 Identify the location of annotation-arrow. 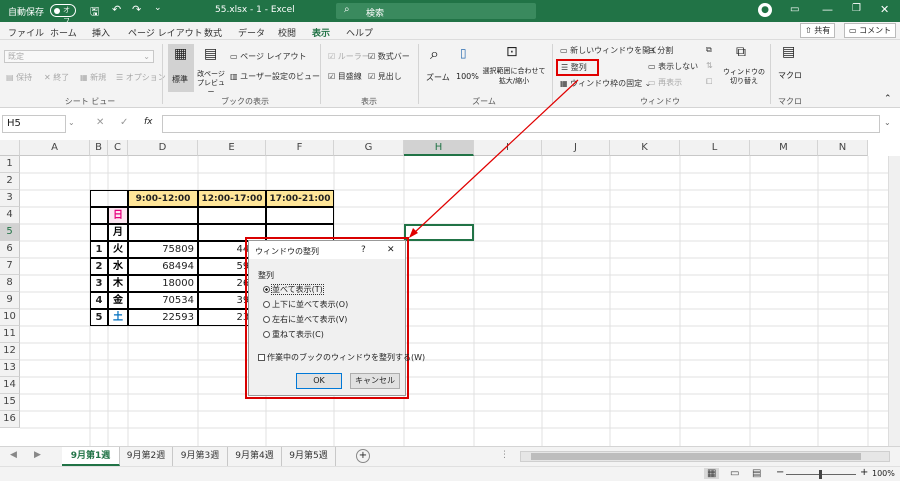
(494, 158).